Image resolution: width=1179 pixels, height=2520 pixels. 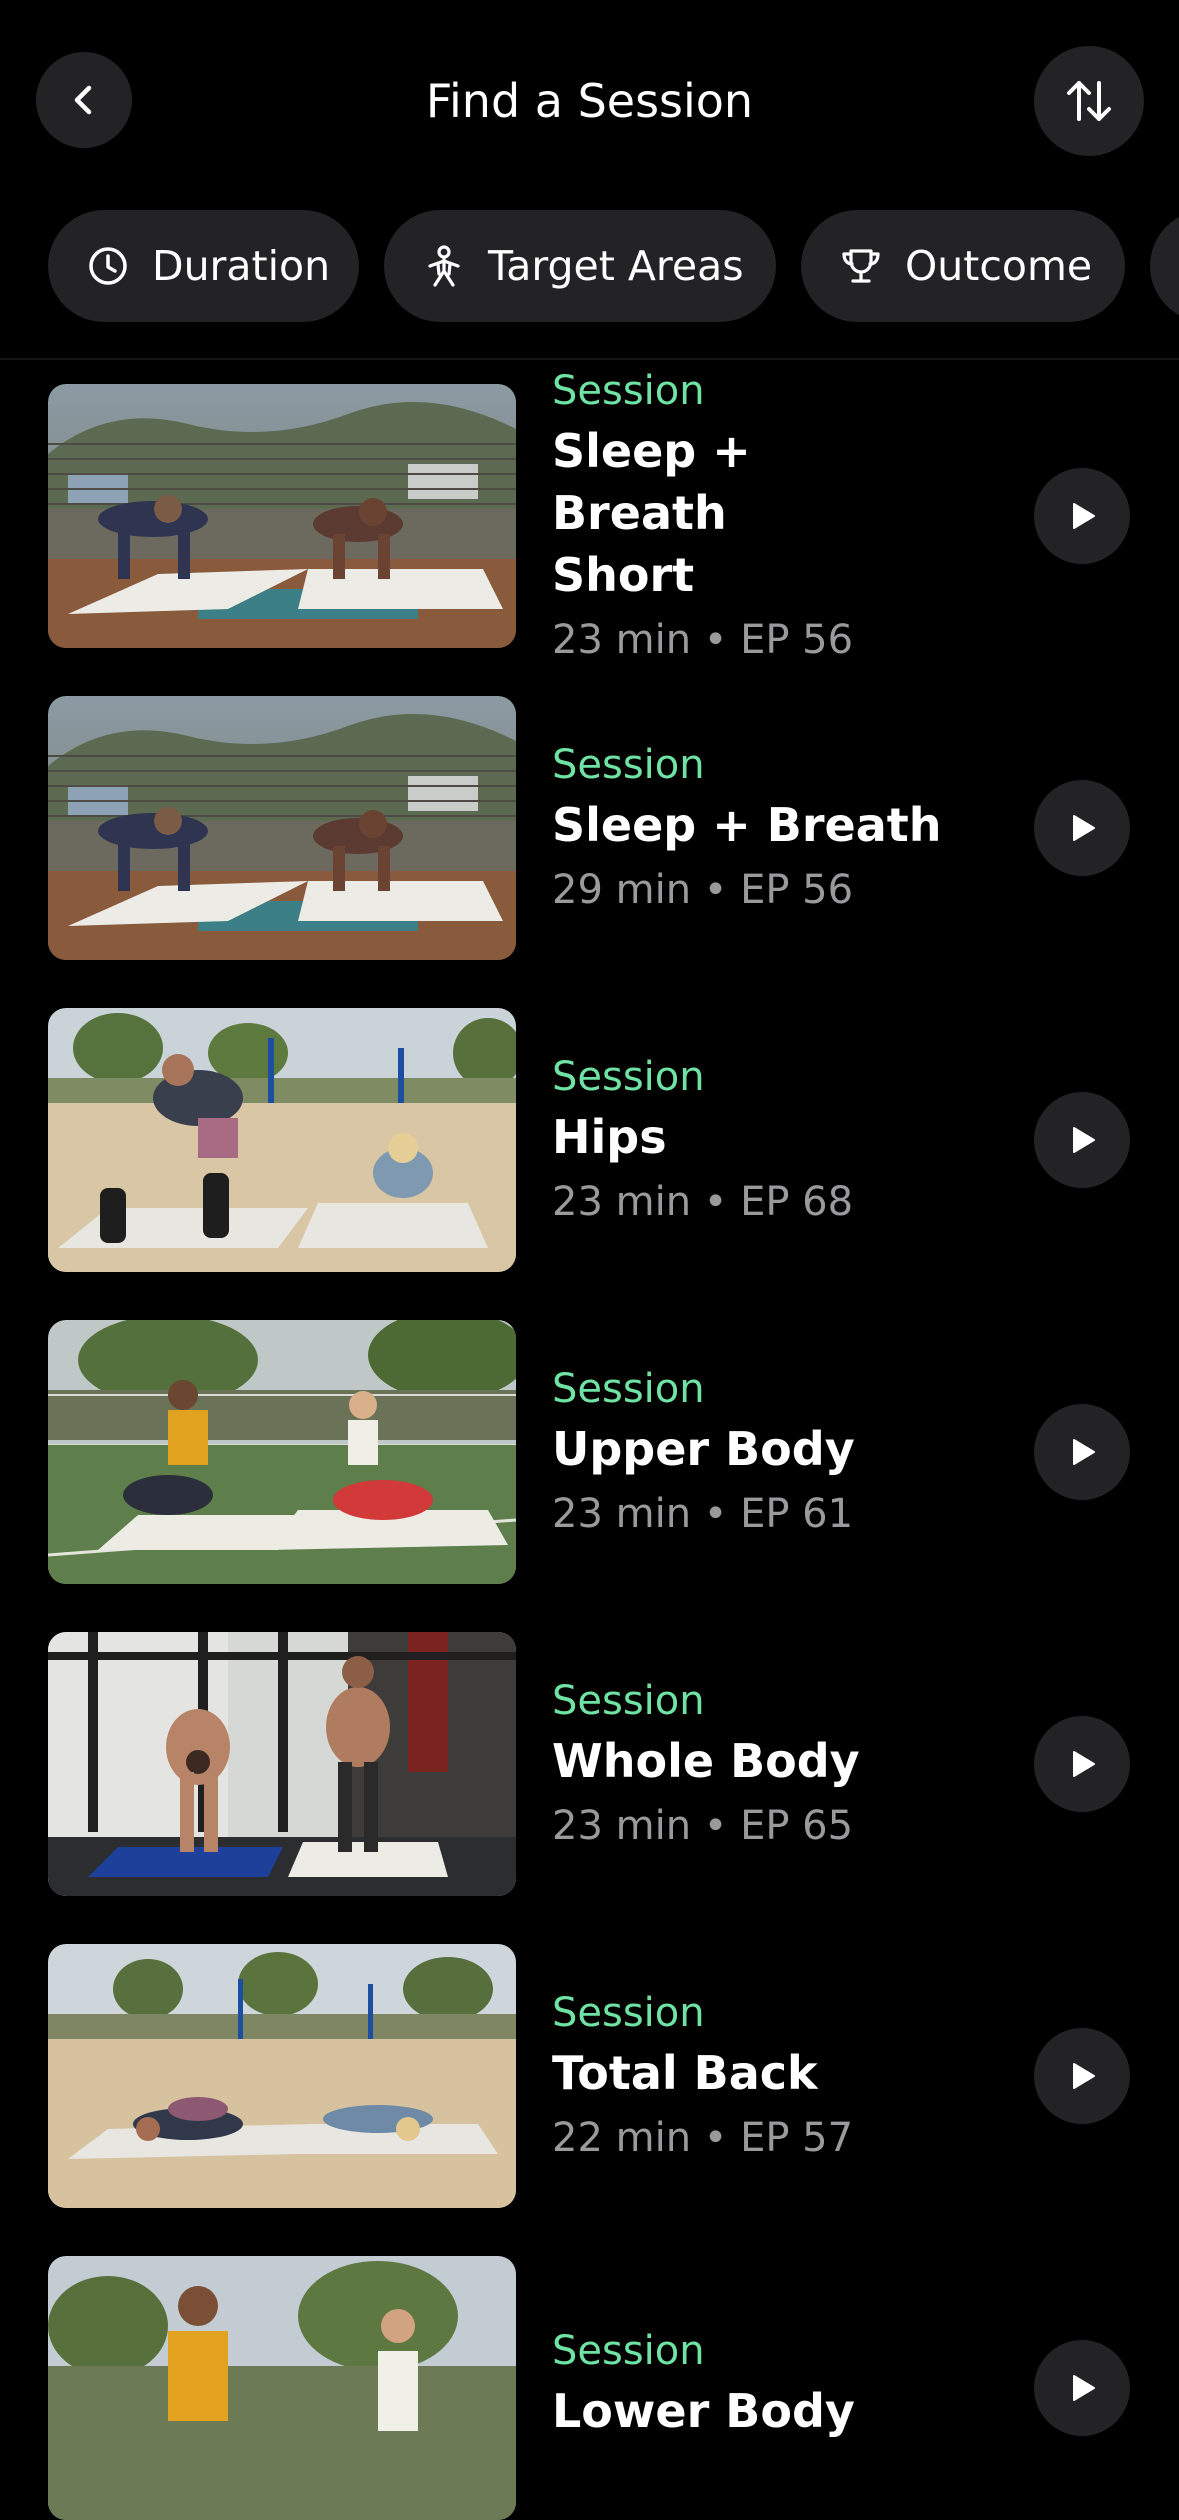 What do you see at coordinates (609, 1137) in the screenshot?
I see `session-title: Hips` at bounding box center [609, 1137].